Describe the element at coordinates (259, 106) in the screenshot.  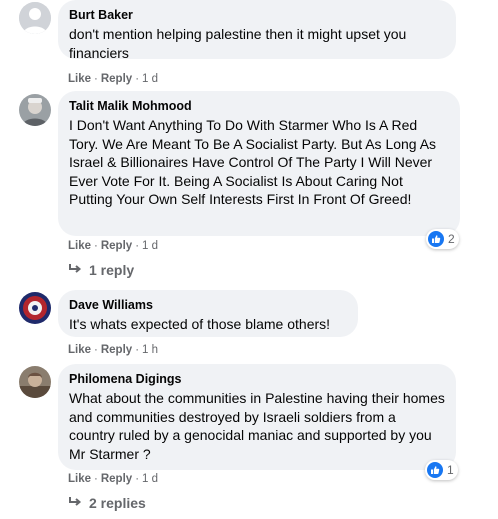
I see `comment-author: Talit Malik Mohmood` at that location.